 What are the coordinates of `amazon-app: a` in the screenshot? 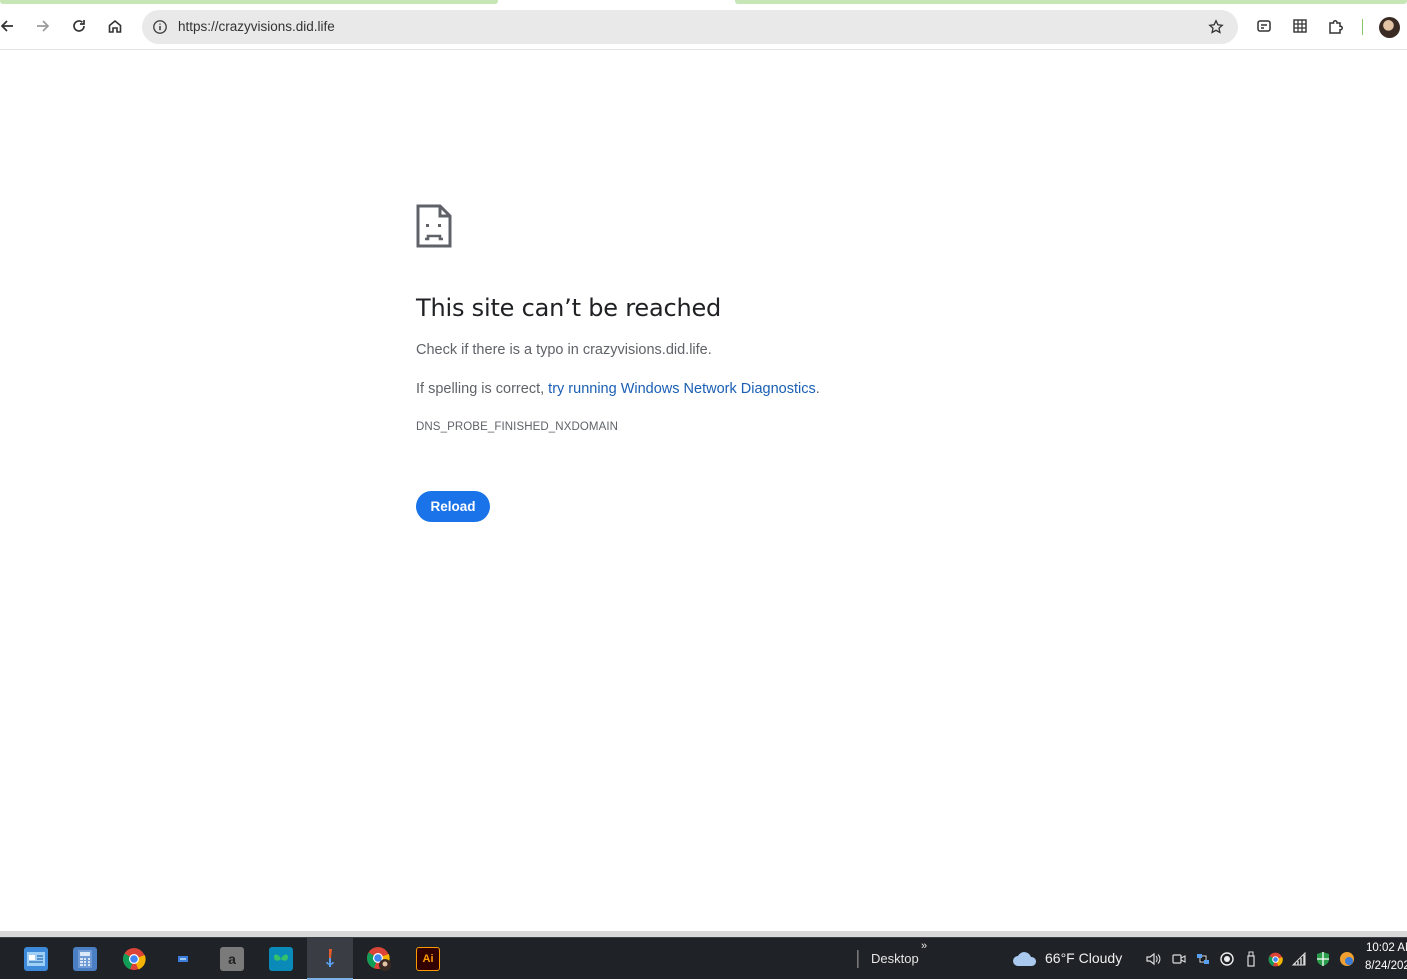 It's located at (232, 959).